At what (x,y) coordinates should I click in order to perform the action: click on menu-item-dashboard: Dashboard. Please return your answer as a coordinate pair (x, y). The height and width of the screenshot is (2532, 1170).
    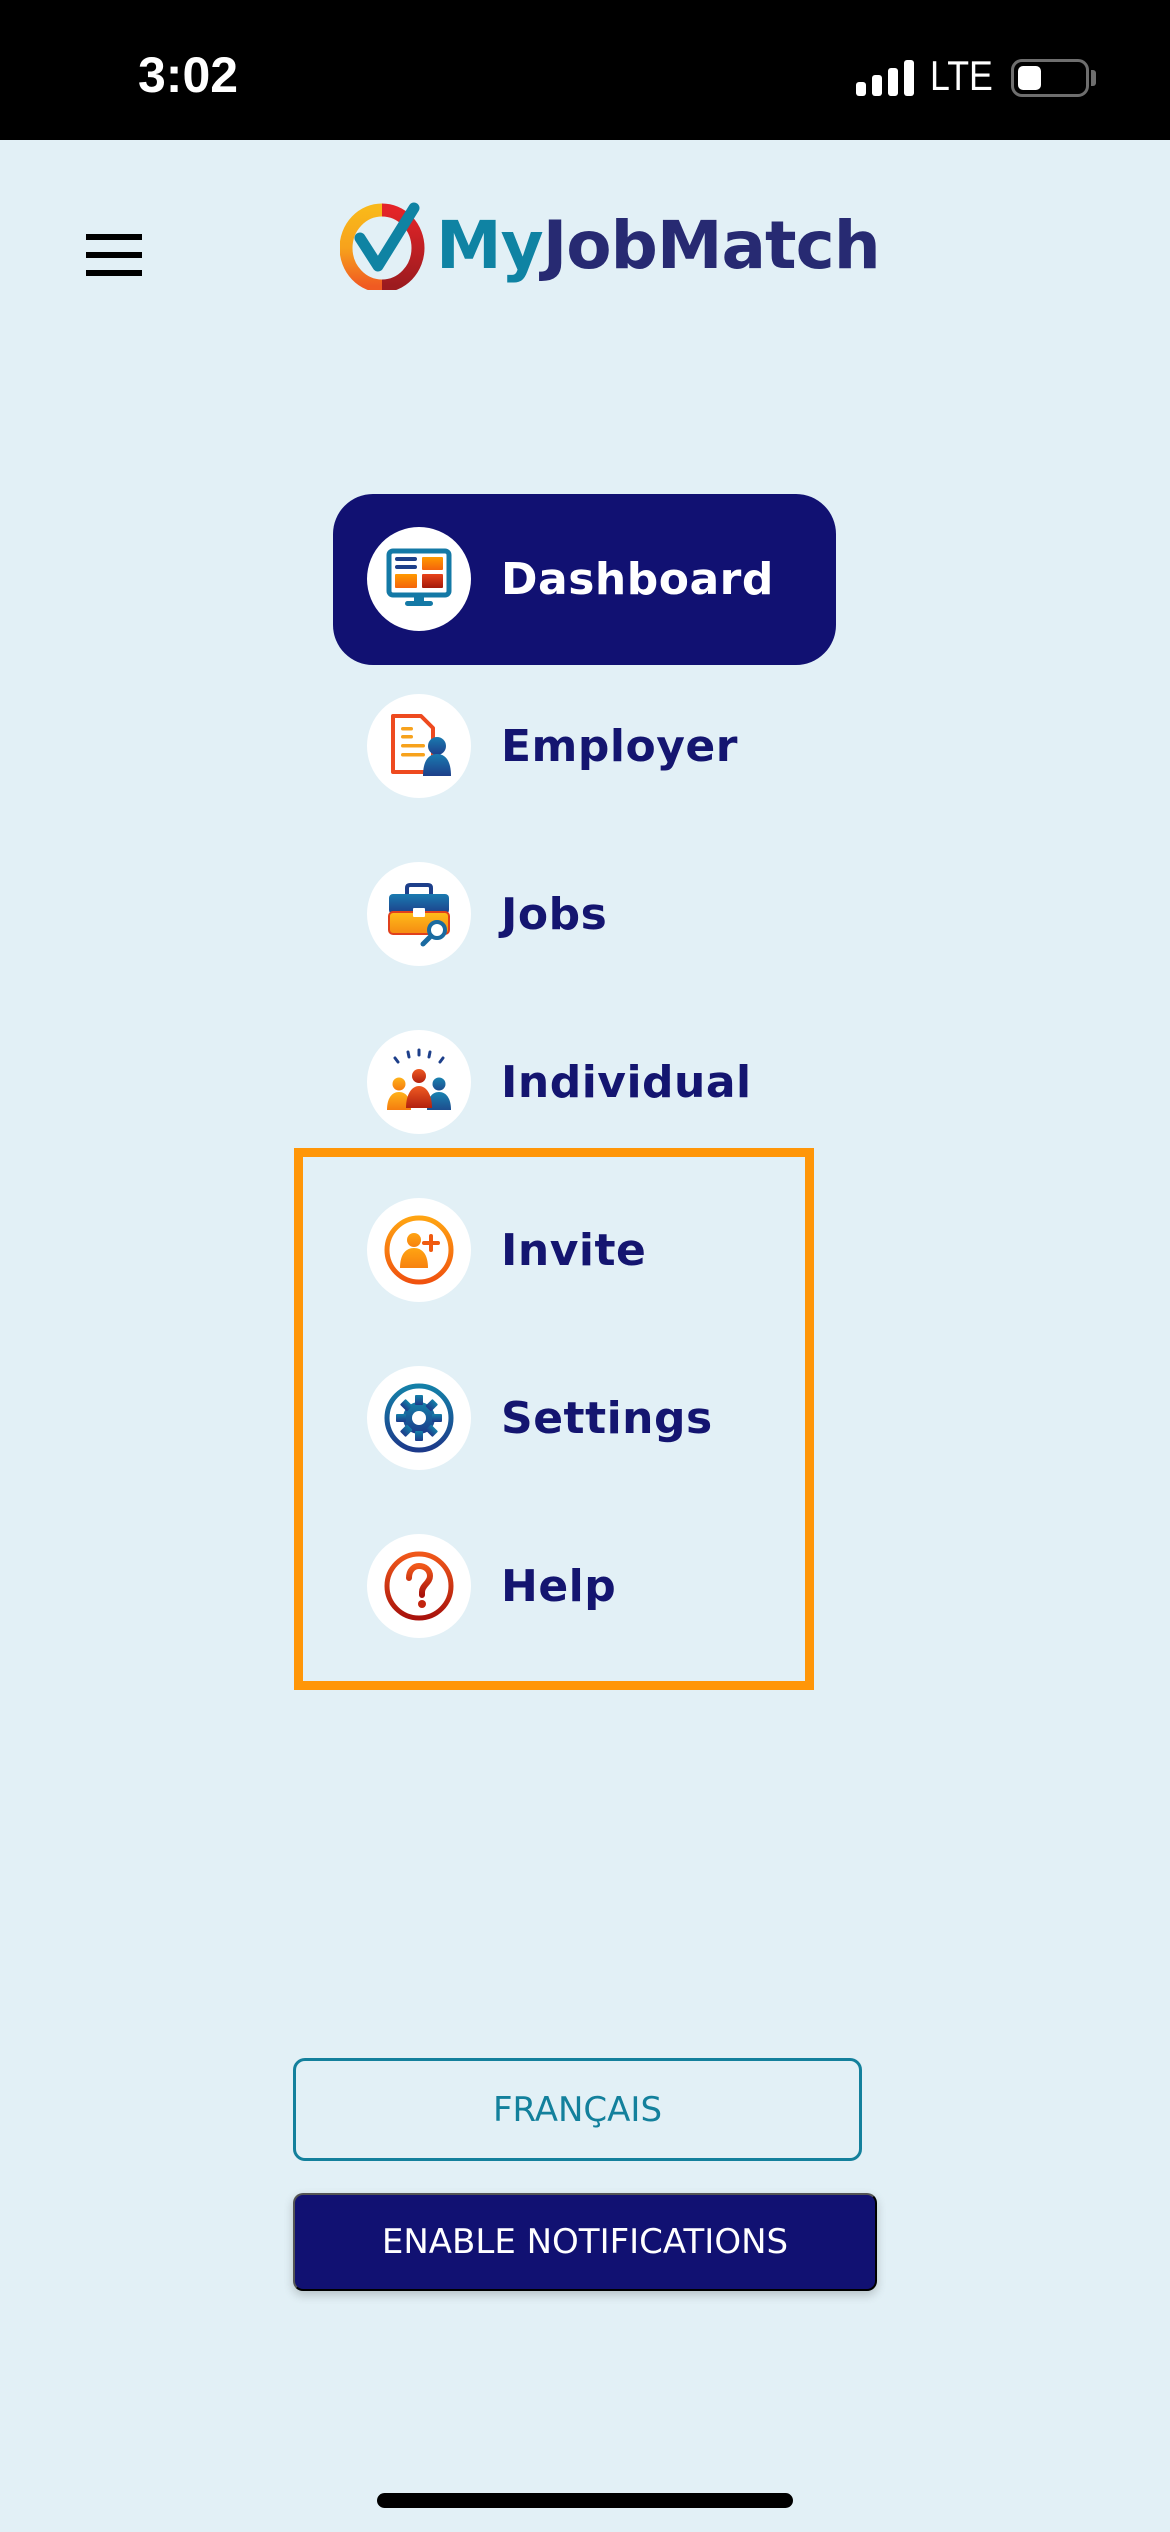
    Looking at the image, I should click on (584, 579).